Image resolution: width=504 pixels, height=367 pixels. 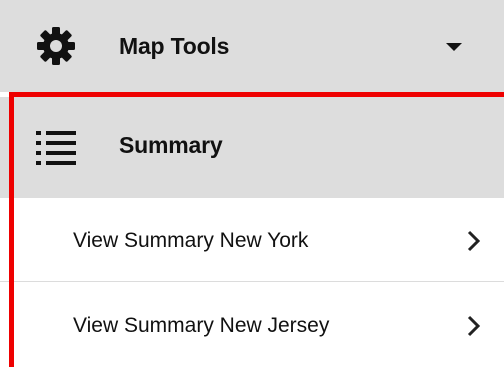 I want to click on summary-label: Summary, so click(x=171, y=145).